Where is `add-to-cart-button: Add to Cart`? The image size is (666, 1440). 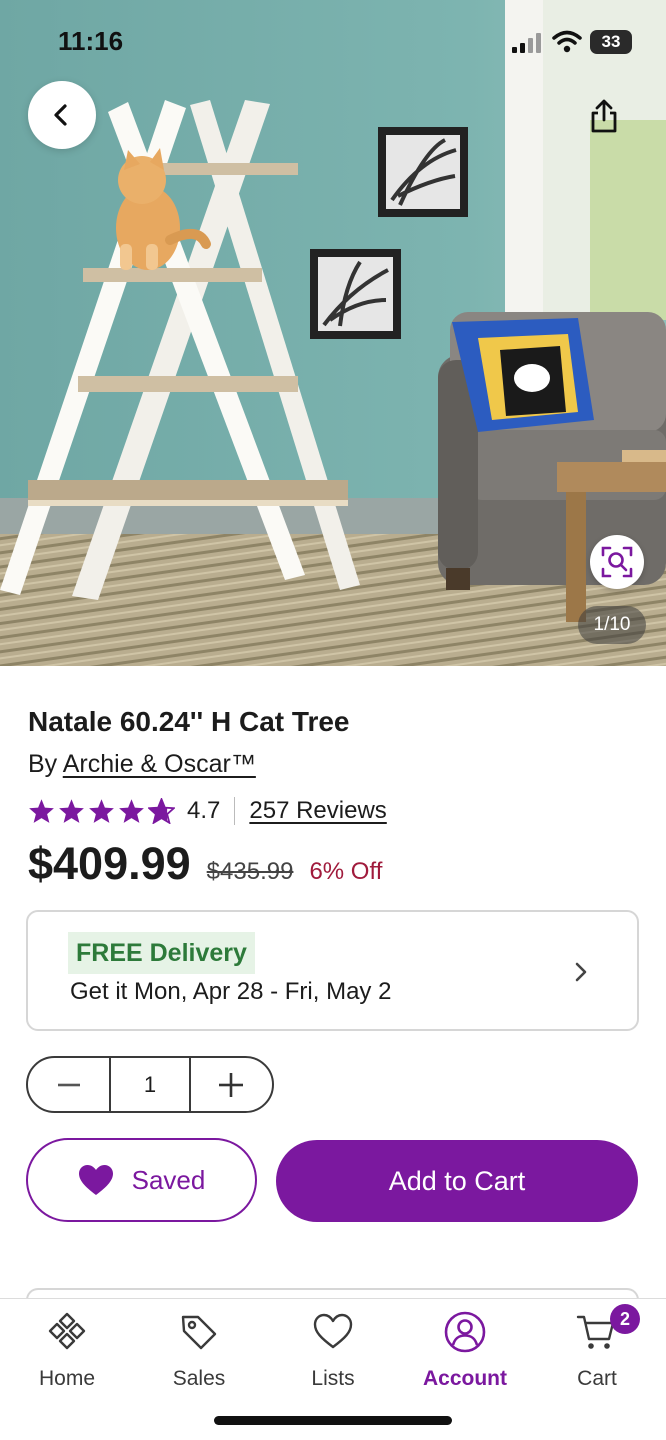 add-to-cart-button: Add to Cart is located at coordinates (457, 1181).